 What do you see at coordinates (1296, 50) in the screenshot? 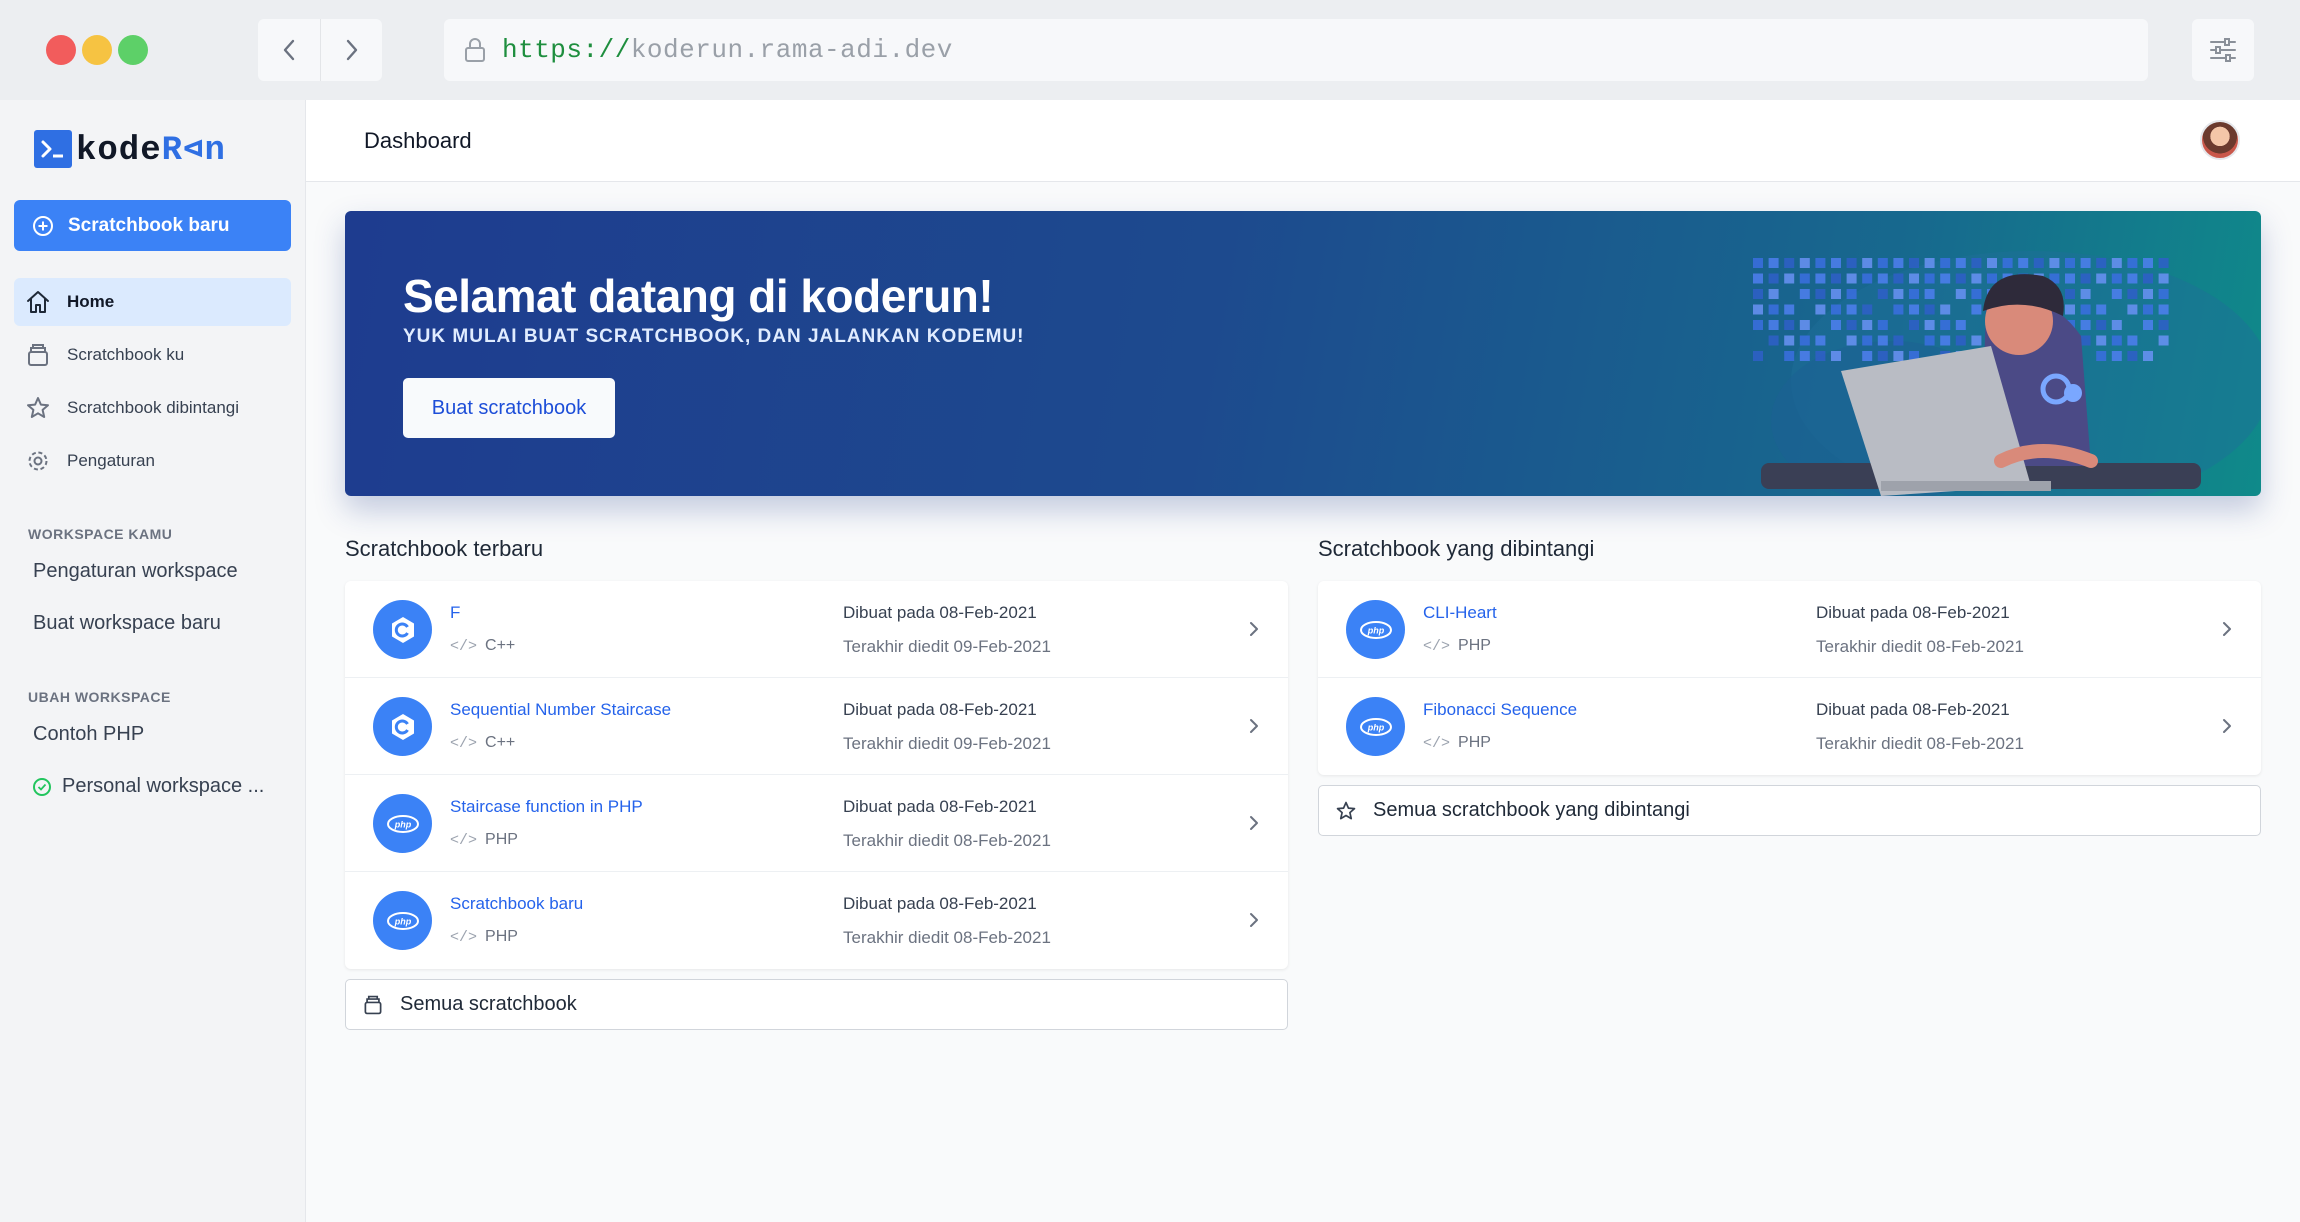
I see `address-bar: https://koderun.rama-adi.dev` at bounding box center [1296, 50].